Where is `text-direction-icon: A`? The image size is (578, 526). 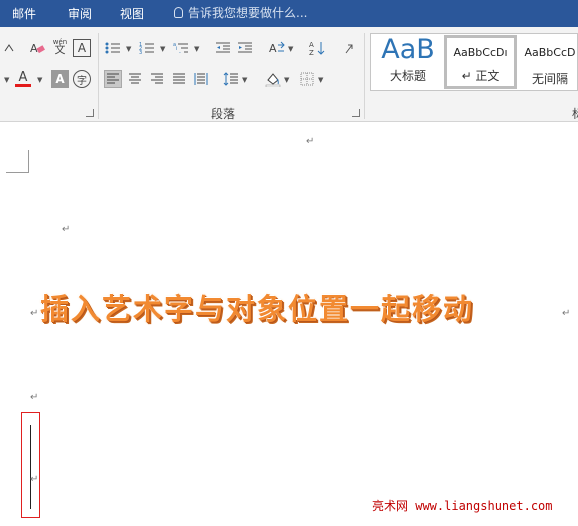
text-direction-icon: A is located at coordinates (277, 48).